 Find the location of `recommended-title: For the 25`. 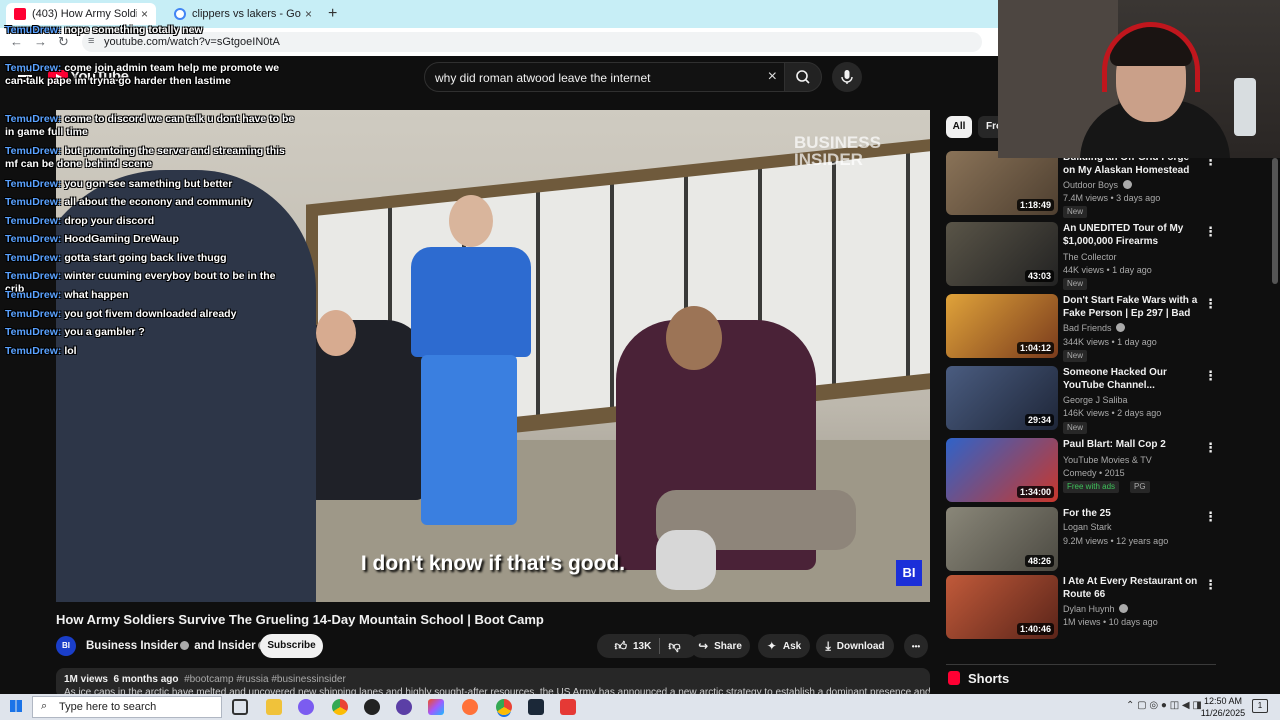

recommended-title: For the 25 is located at coordinates (1132, 513).